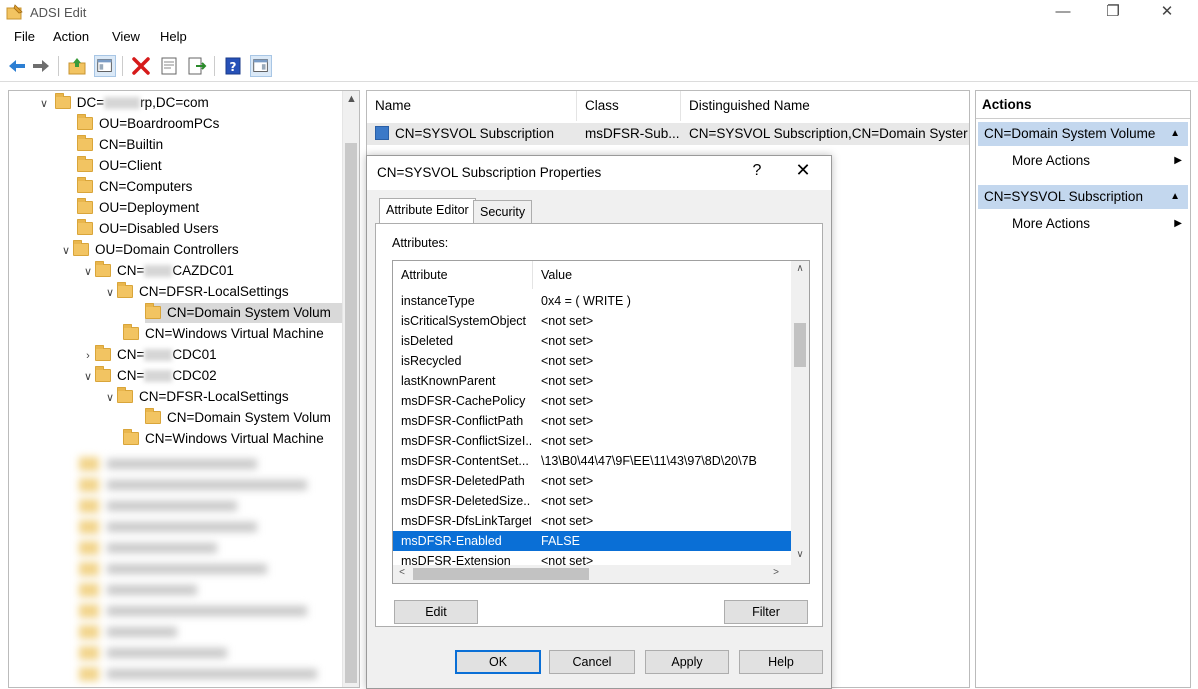 The width and height of the screenshot is (1198, 689). Describe the element at coordinates (592, 321) in the screenshot. I see `table-row: isCriticalSystemObject <not set>` at that location.